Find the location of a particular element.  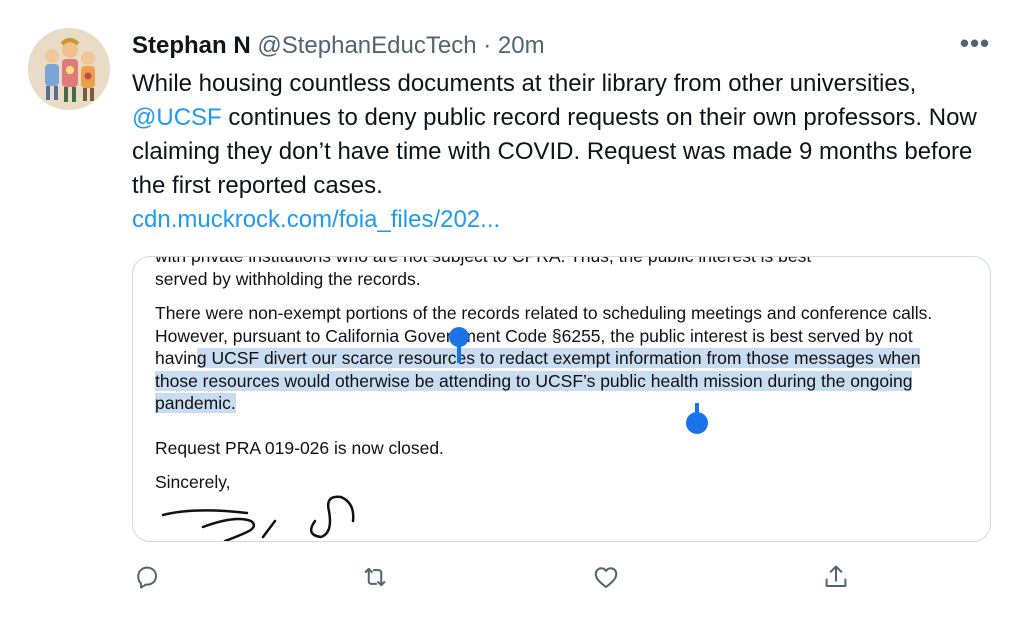

like-button is located at coordinates (608, 579).